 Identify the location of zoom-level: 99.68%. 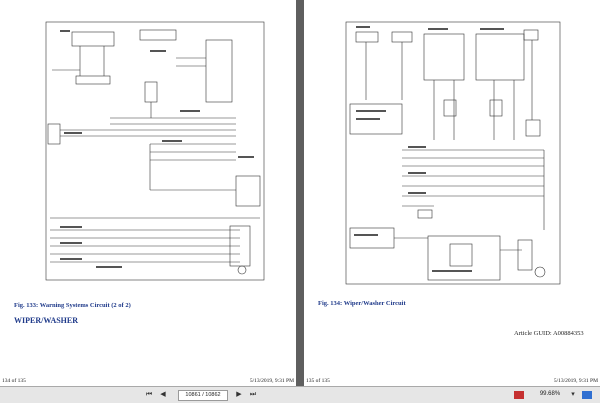
(550, 394).